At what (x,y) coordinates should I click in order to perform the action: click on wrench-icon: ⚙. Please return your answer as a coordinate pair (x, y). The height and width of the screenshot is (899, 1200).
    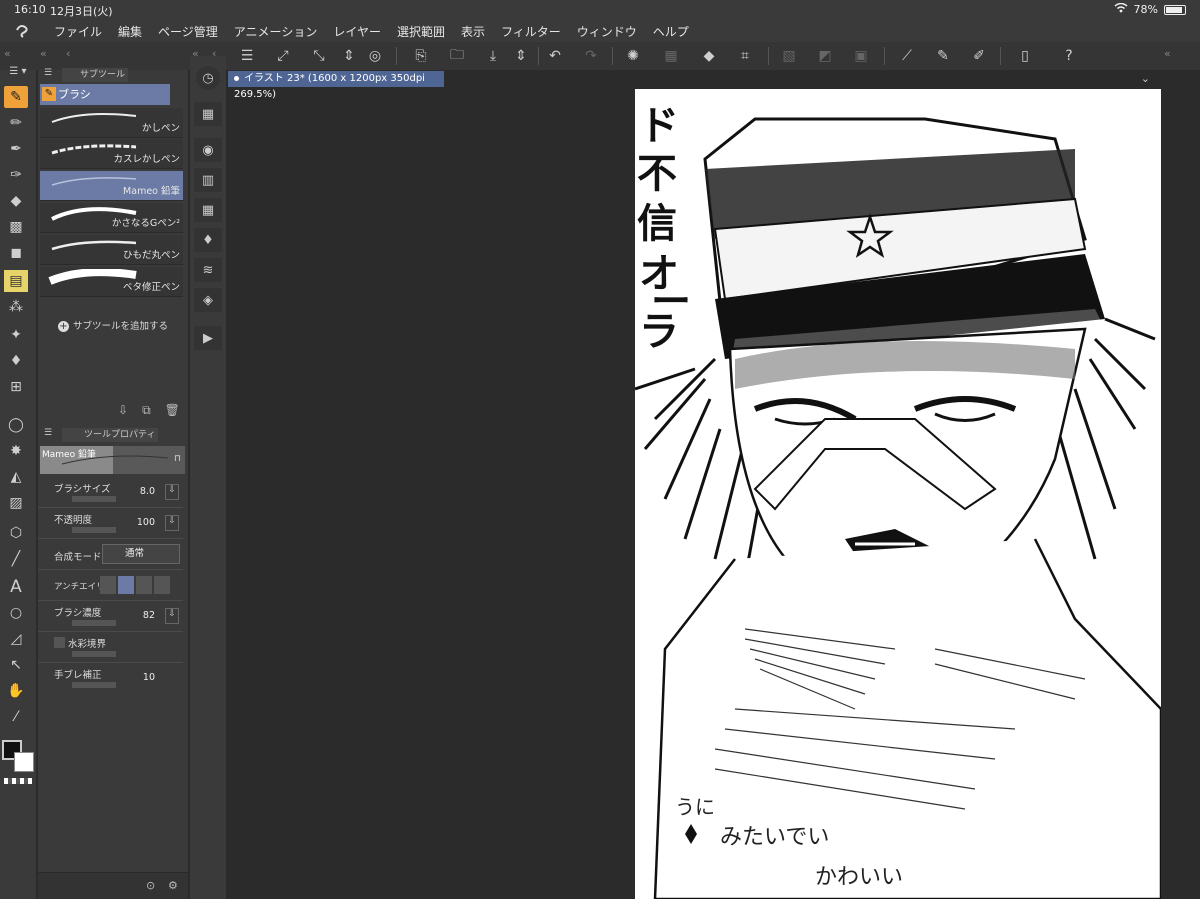
    Looking at the image, I should click on (173, 885).